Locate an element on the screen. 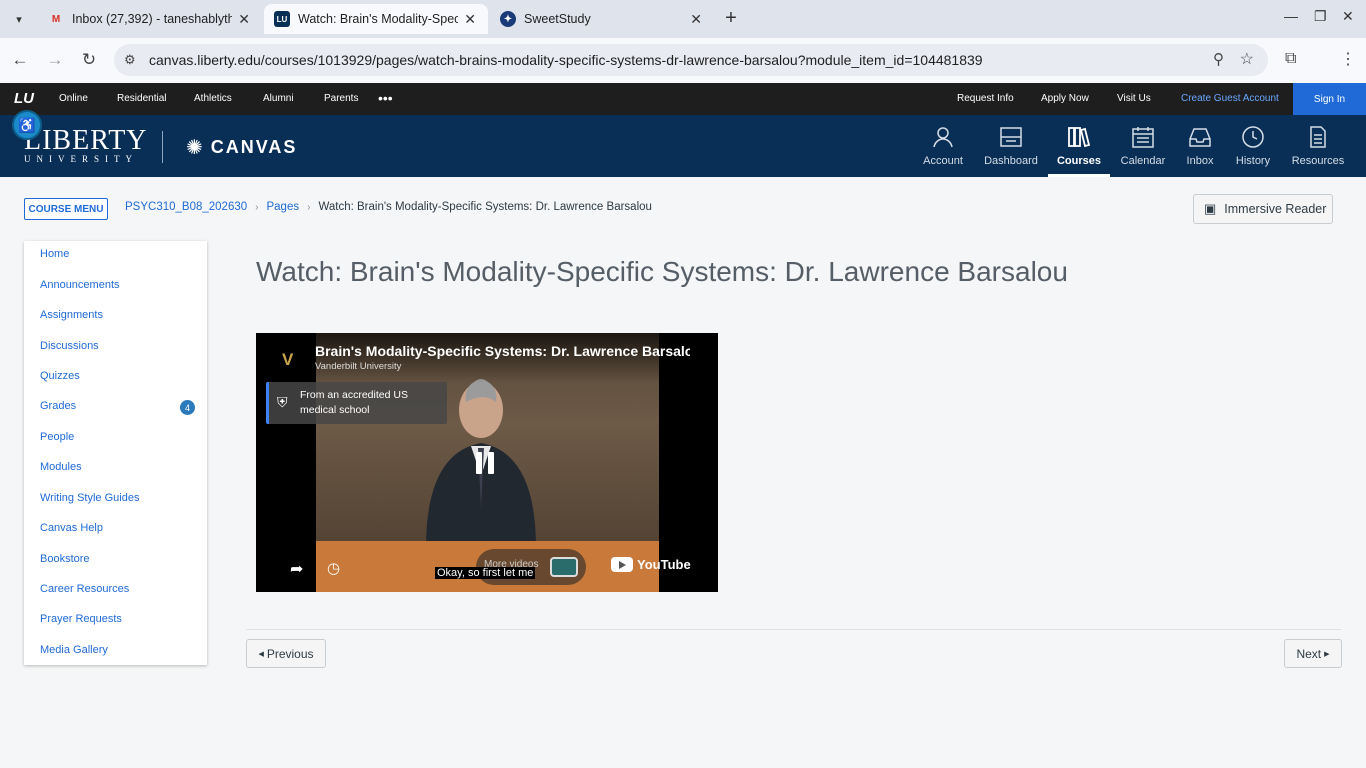 This screenshot has height=768, width=1366. global-nav-label: Courses is located at coordinates (1079, 161).